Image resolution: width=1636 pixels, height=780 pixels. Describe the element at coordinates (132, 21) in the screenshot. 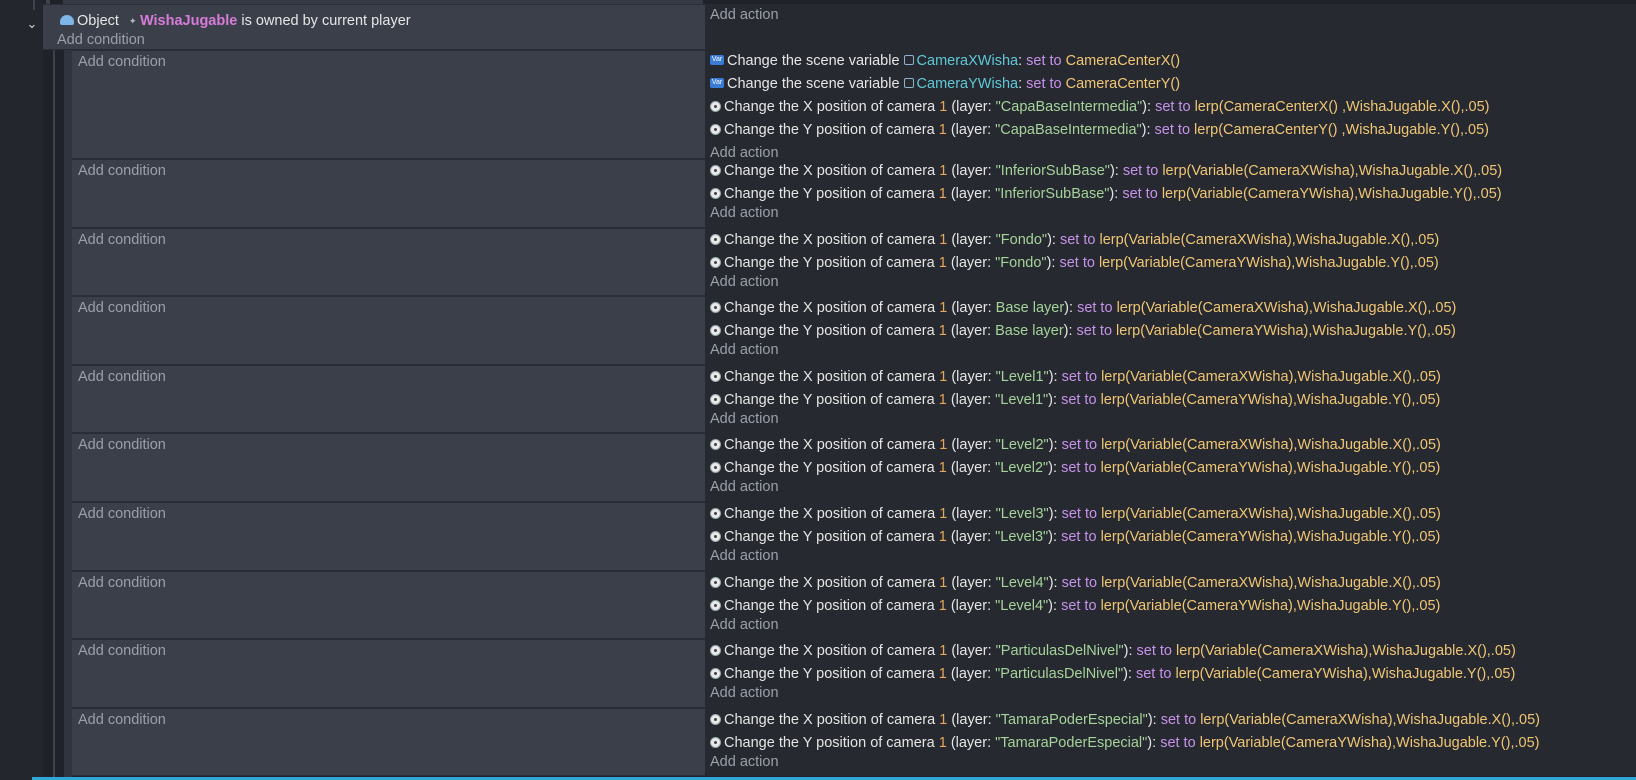

I see `object-sprite-icon: ✦` at that location.